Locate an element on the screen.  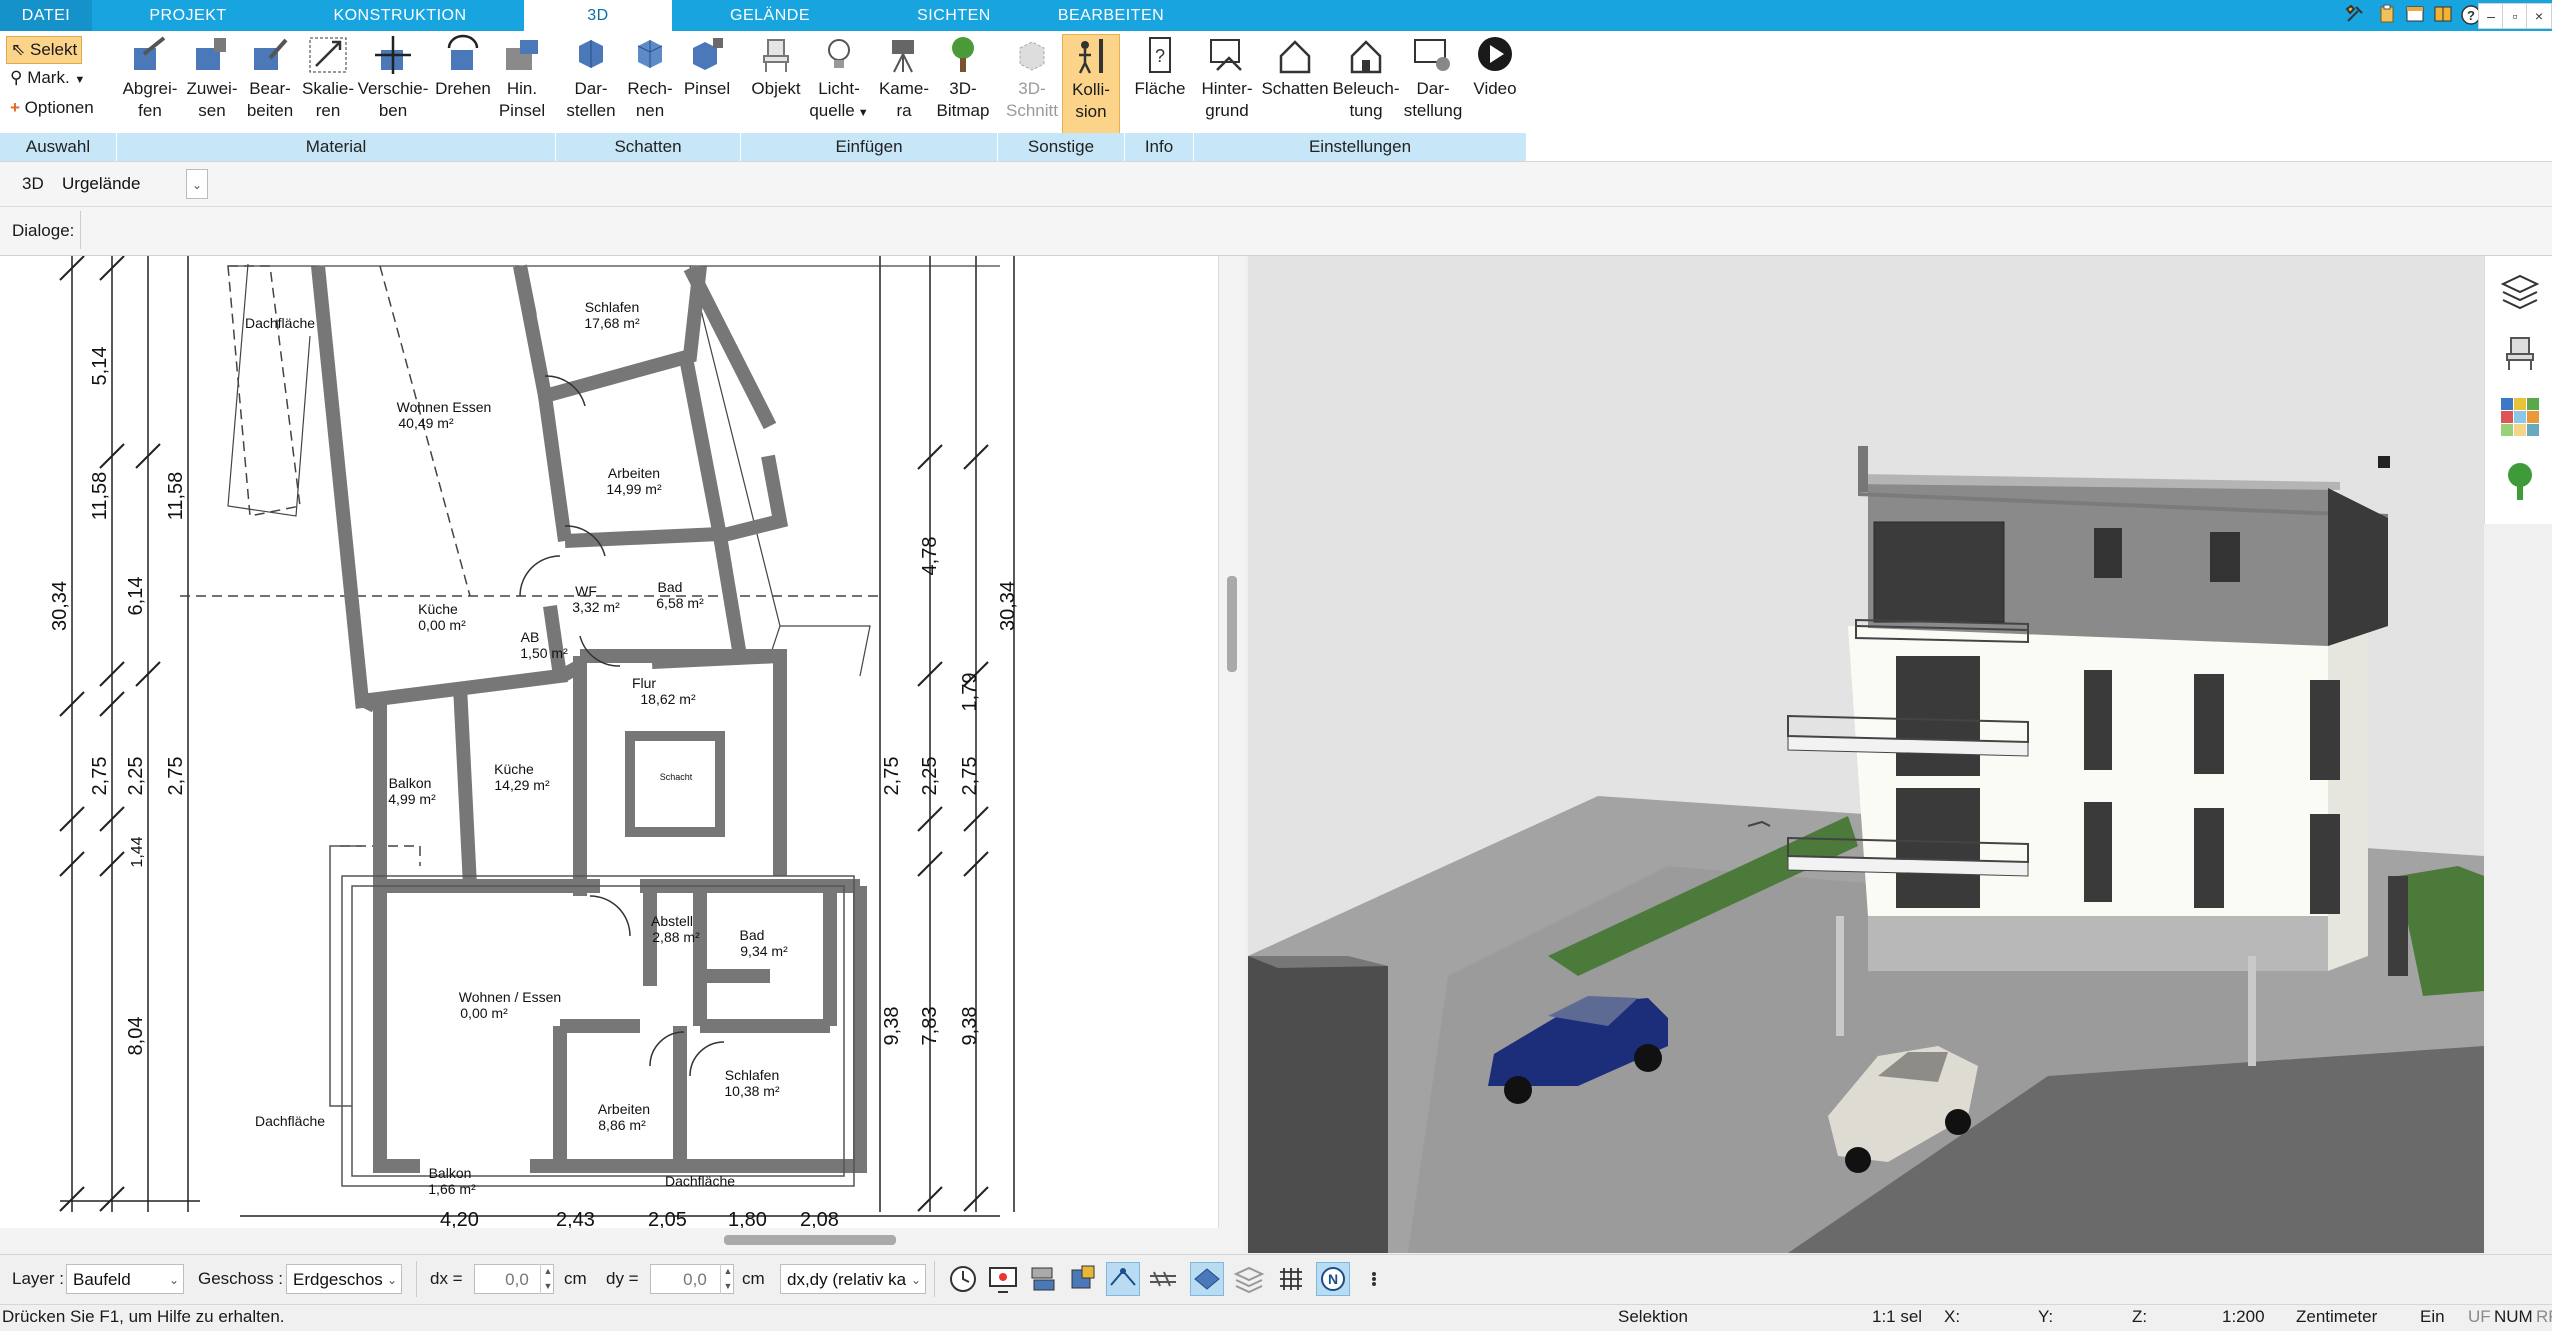
geschoss-label: Geschoss : is located at coordinates (241, 1278).